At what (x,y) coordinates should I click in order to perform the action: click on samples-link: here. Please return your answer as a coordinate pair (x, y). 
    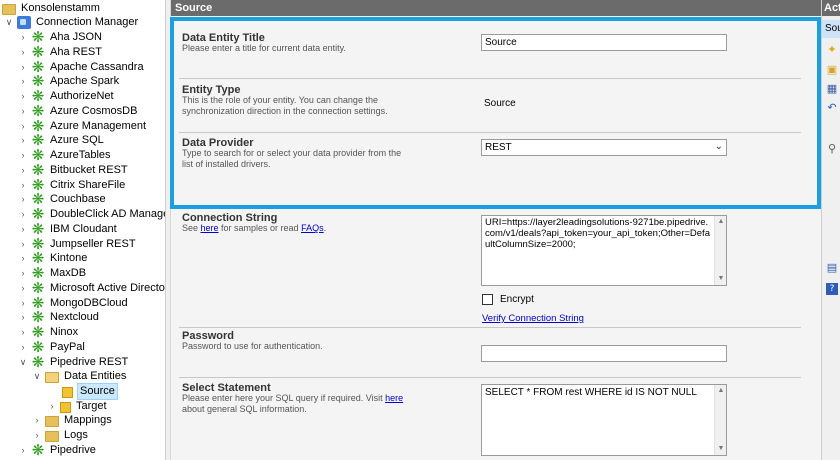
    Looking at the image, I should click on (210, 228).